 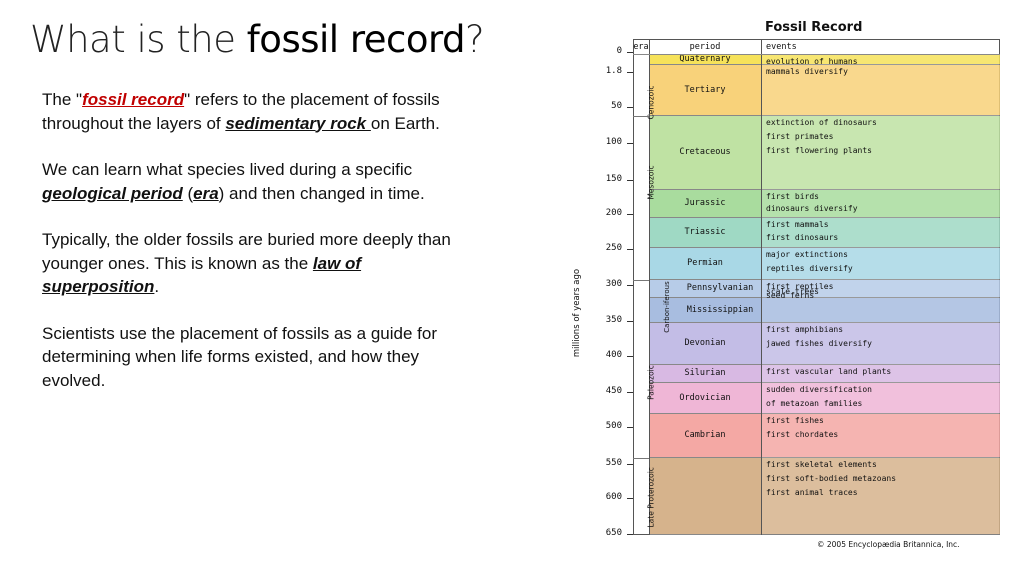 I want to click on y-tick-label: 100, so click(x=613, y=142).